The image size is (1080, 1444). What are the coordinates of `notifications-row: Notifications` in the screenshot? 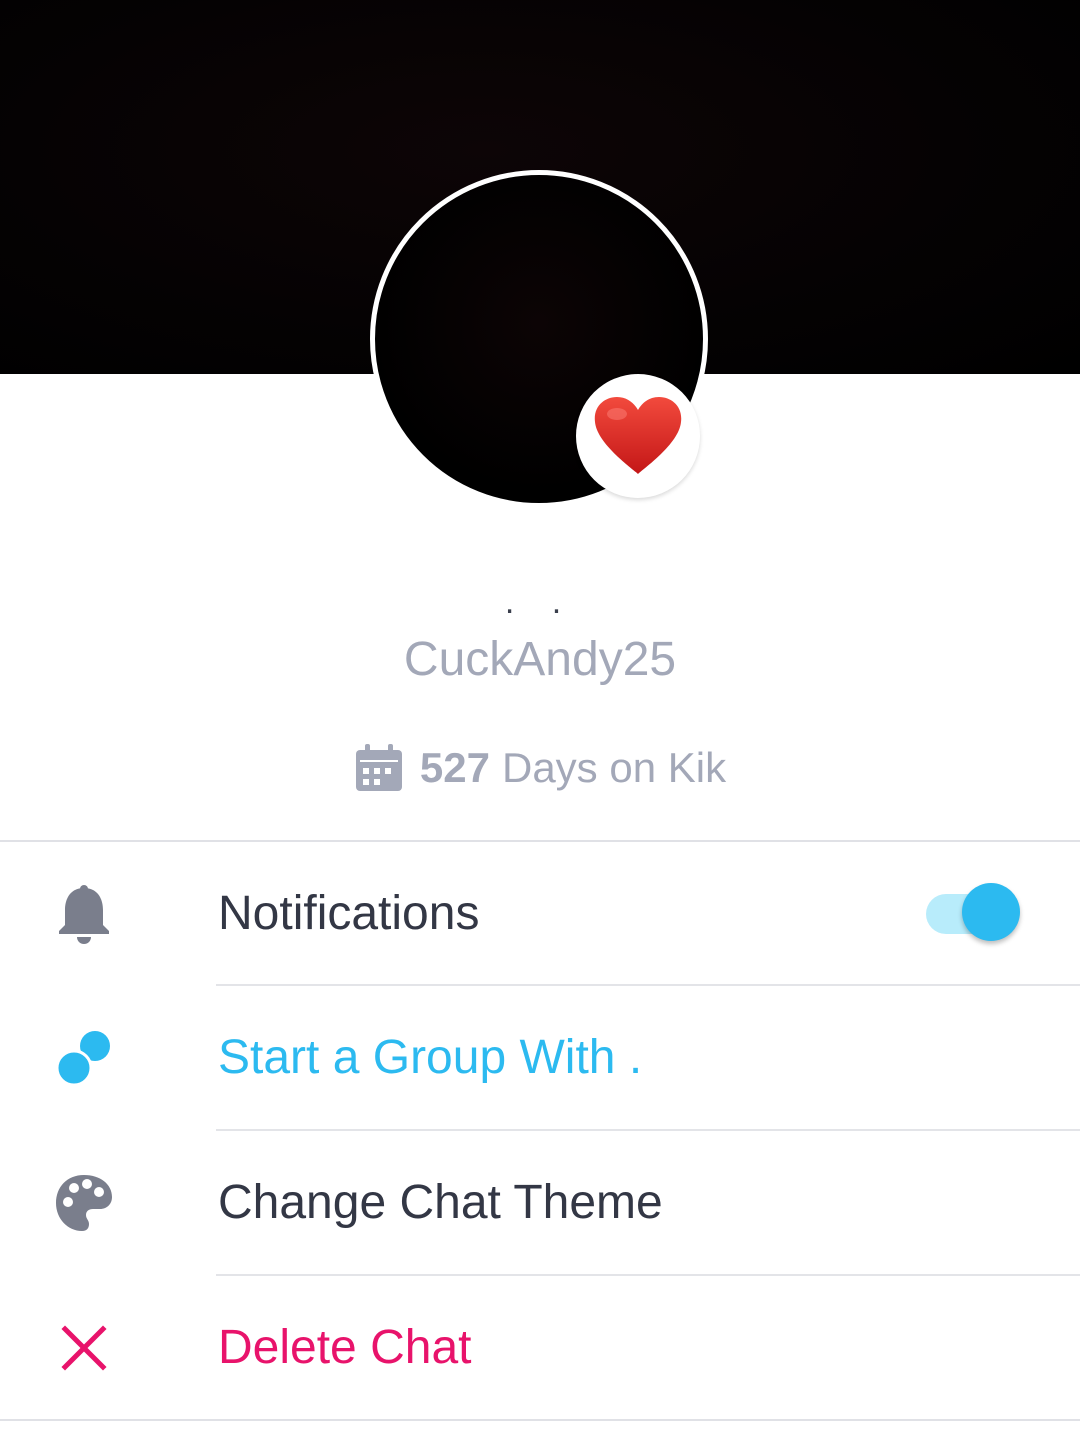 It's located at (540, 914).